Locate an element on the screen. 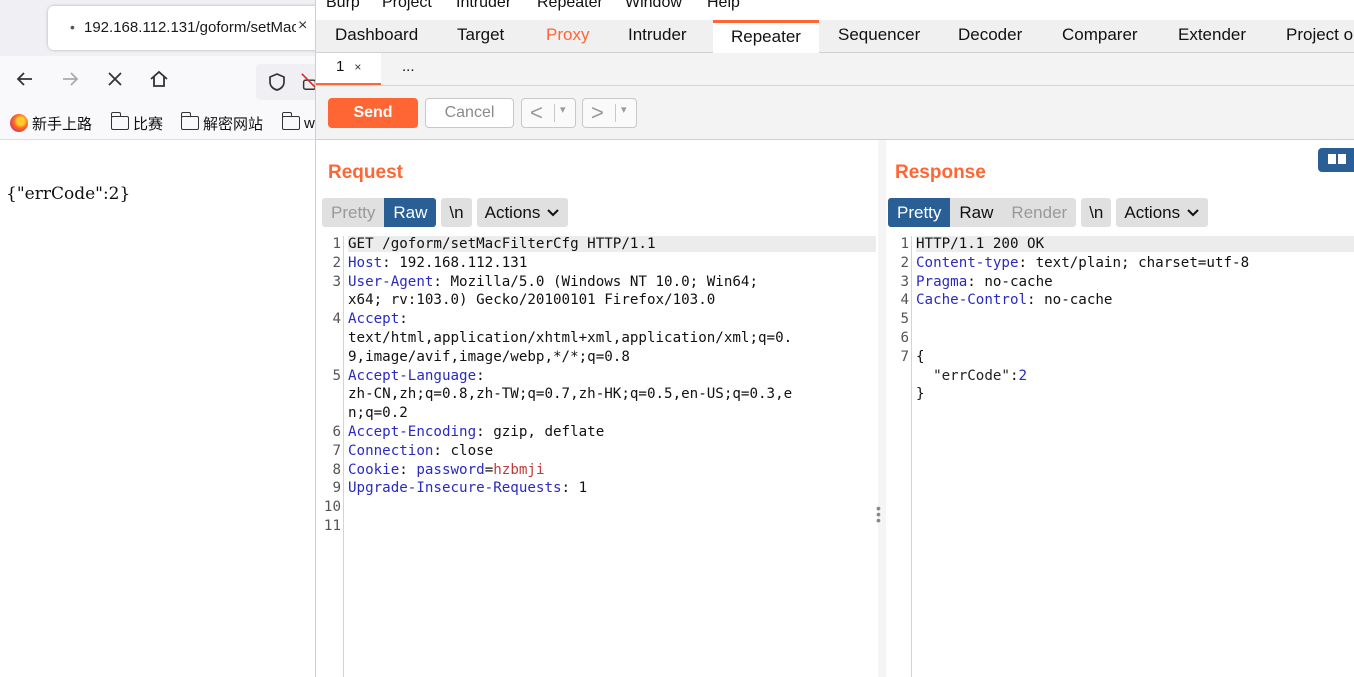  request-raw-tab: Raw is located at coordinates (410, 212).